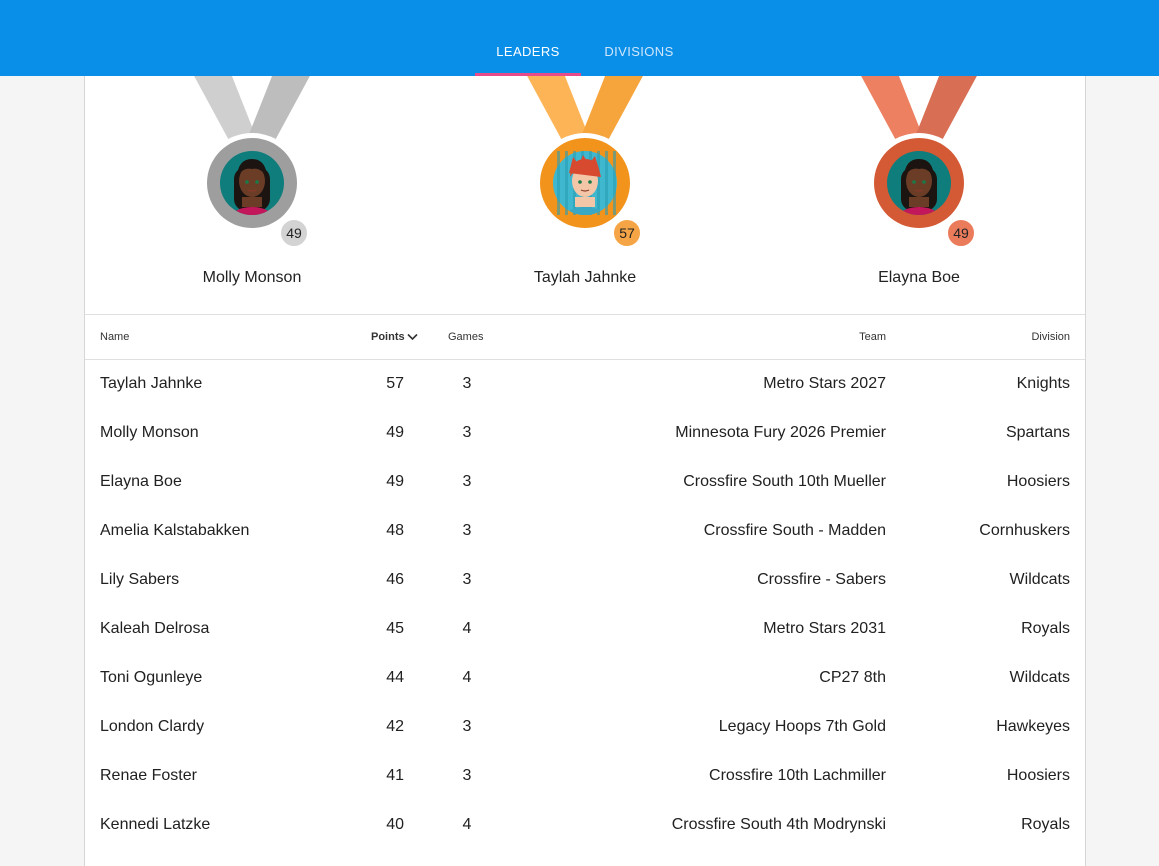 This screenshot has height=866, width=1159. I want to click on tab-bar: LEADERS DIVISIONS, so click(586, 38).